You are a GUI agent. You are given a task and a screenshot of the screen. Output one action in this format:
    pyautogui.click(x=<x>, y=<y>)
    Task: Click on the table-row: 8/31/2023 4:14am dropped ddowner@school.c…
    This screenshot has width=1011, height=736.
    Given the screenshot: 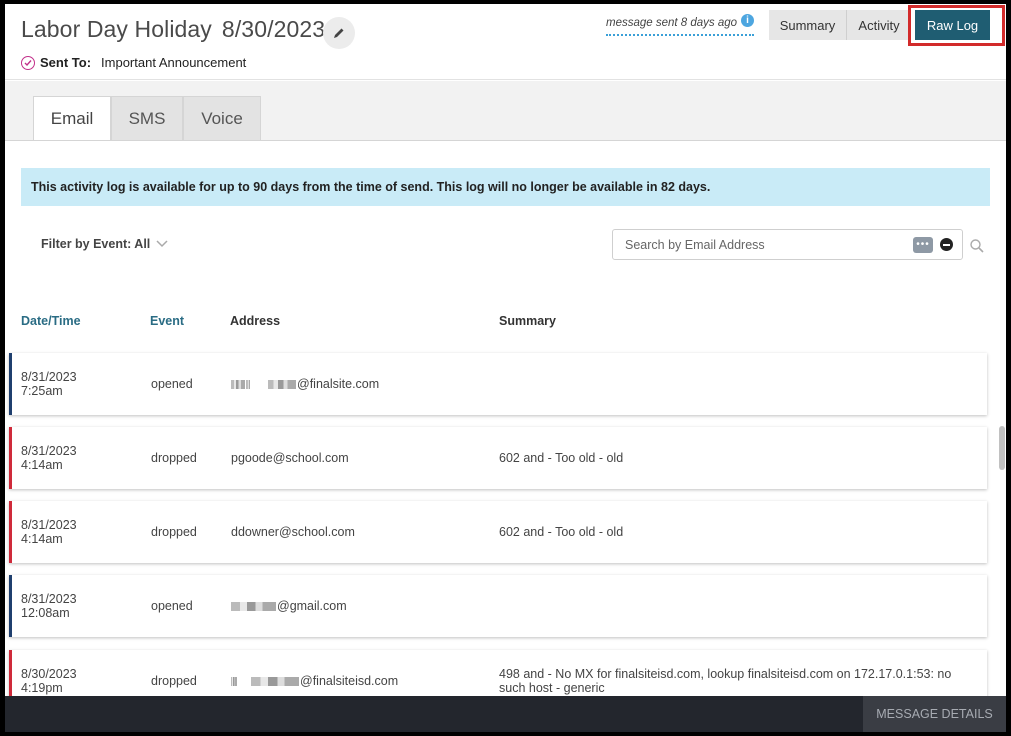 What is the action you would take?
    pyautogui.click(x=498, y=532)
    